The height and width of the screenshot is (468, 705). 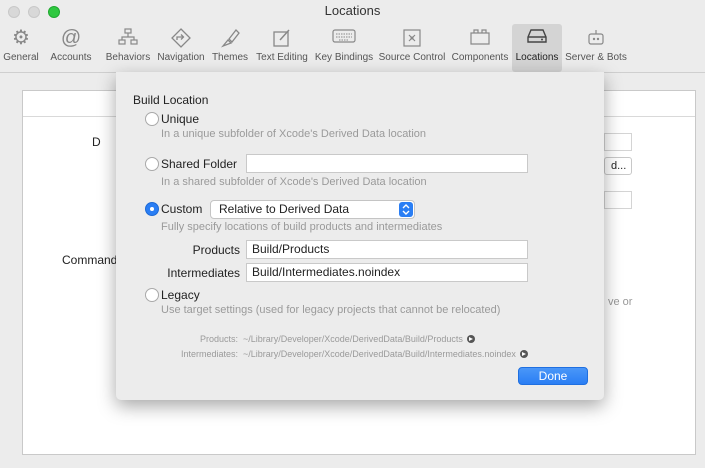 I want to click on edit-icon, so click(x=282, y=38).